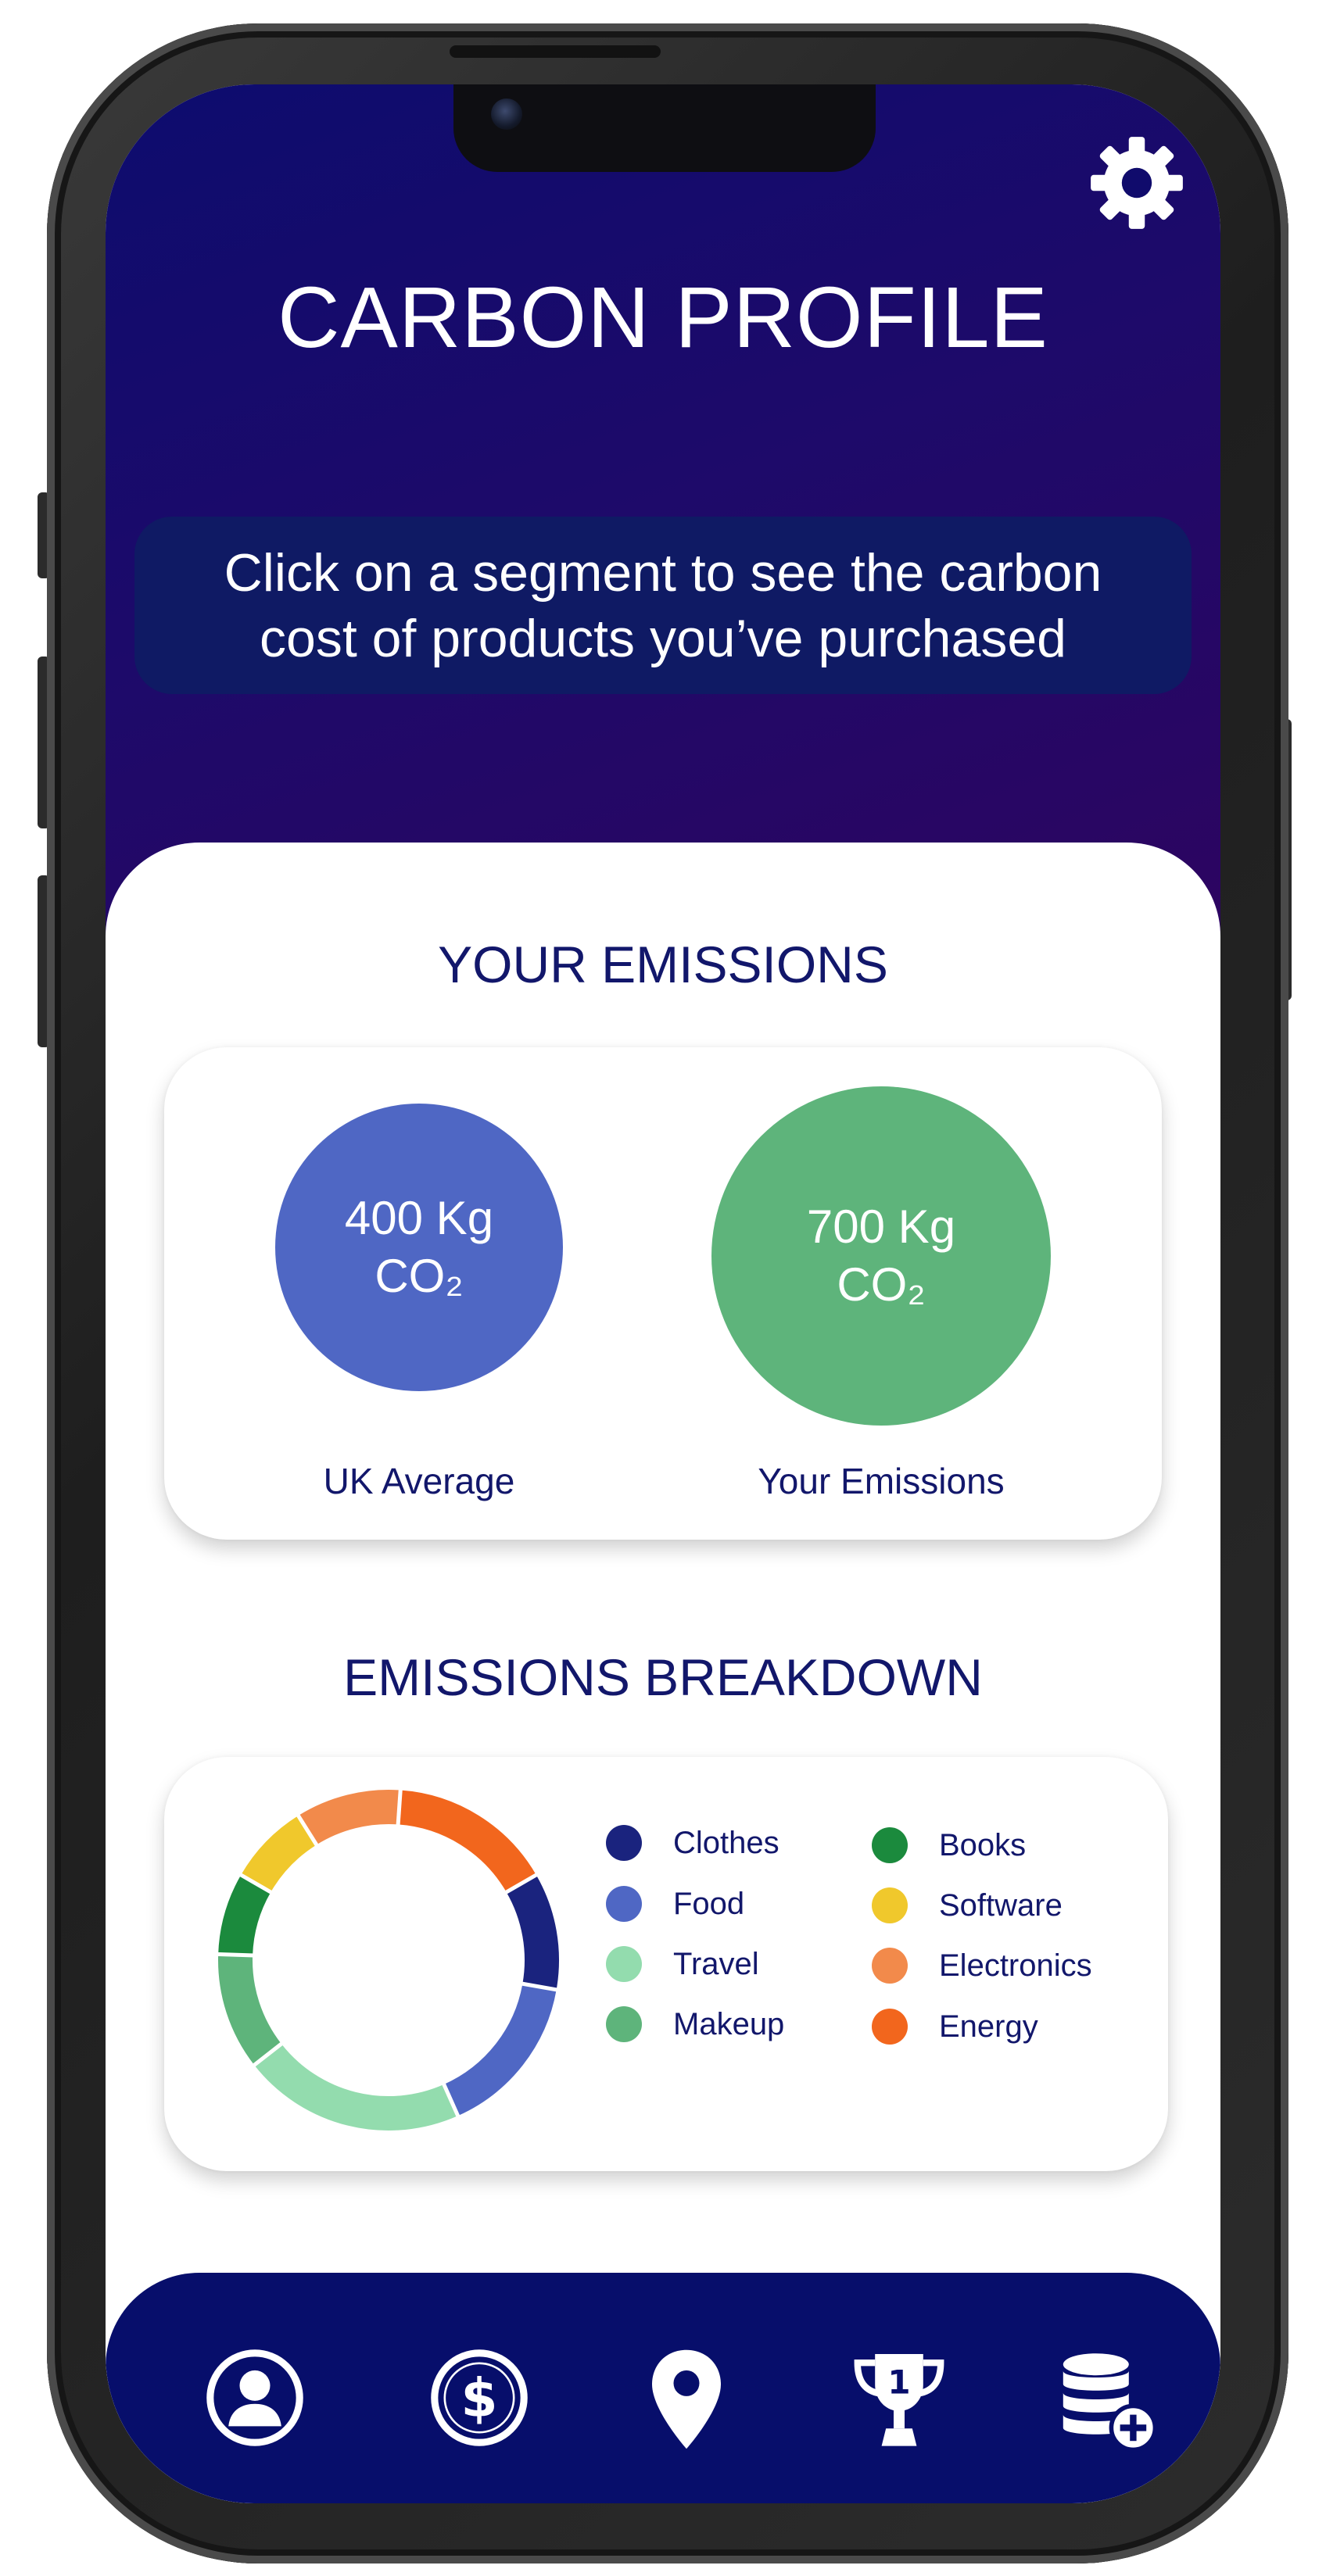 The width and height of the screenshot is (1326, 2576). Describe the element at coordinates (1015, 1965) in the screenshot. I see `legend-label-electronics: Electronics` at that location.